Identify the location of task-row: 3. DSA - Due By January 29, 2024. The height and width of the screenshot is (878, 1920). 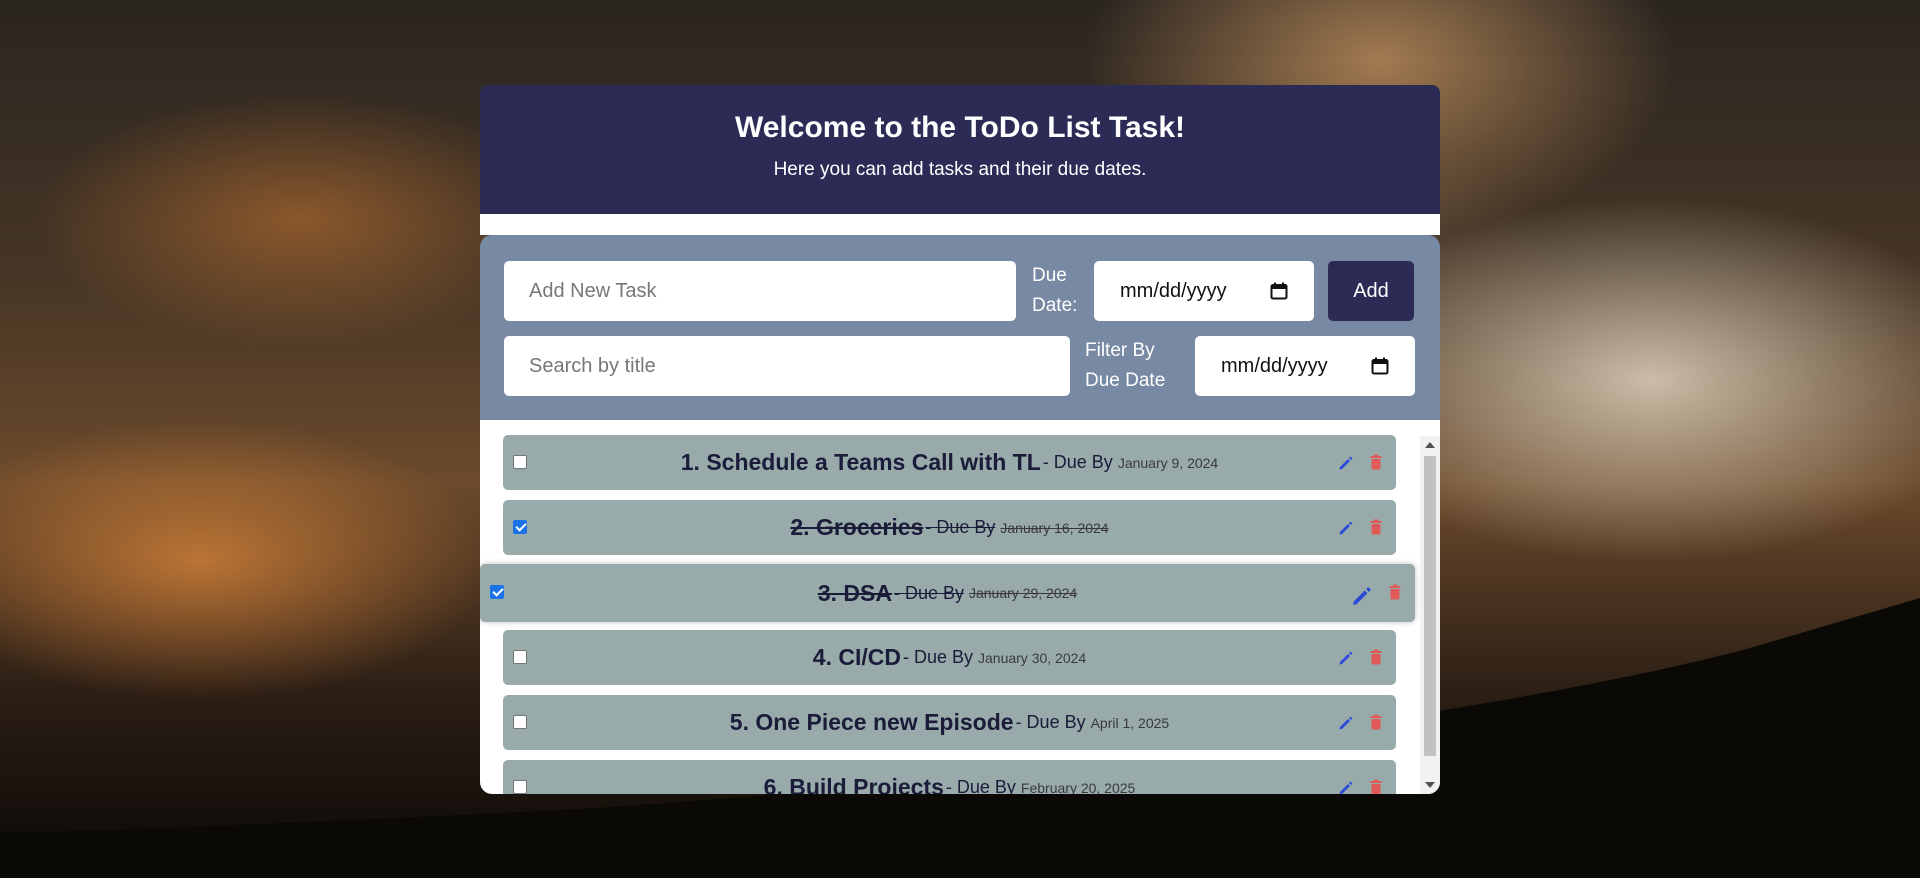
(947, 593).